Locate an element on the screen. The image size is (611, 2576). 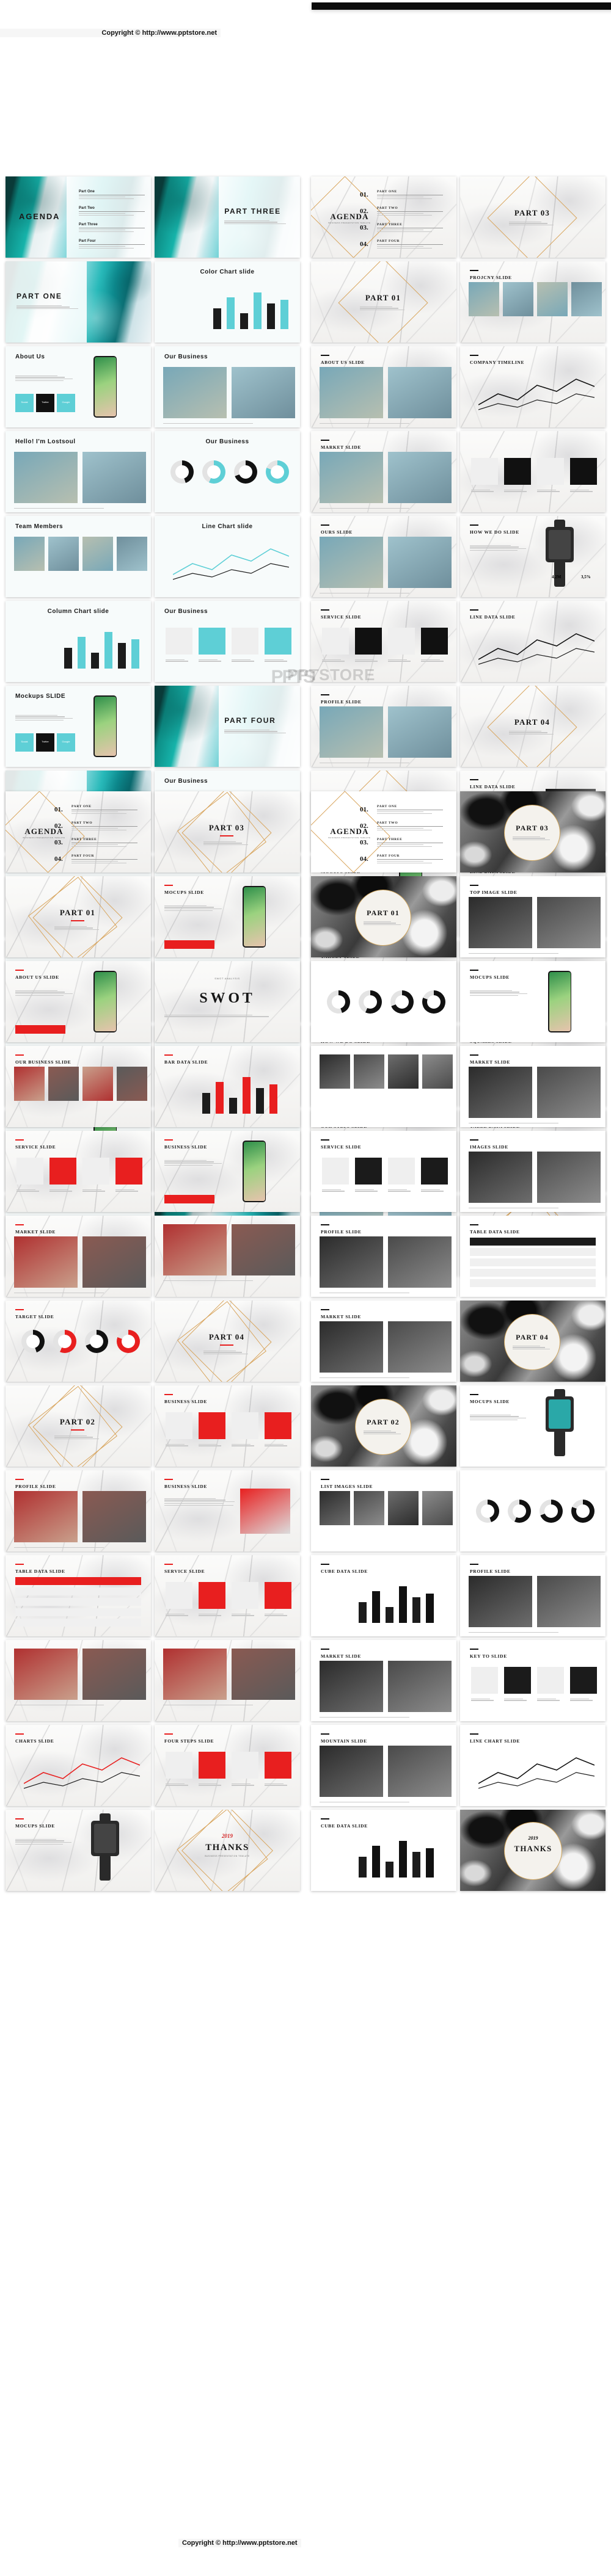
slide-thumbnail: FOUR STEPS SLIDE is located at coordinates (227, 1765).